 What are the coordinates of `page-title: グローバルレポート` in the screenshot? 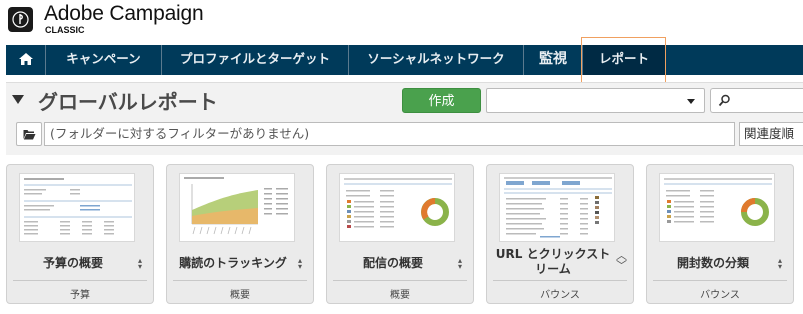 It's located at (128, 102).